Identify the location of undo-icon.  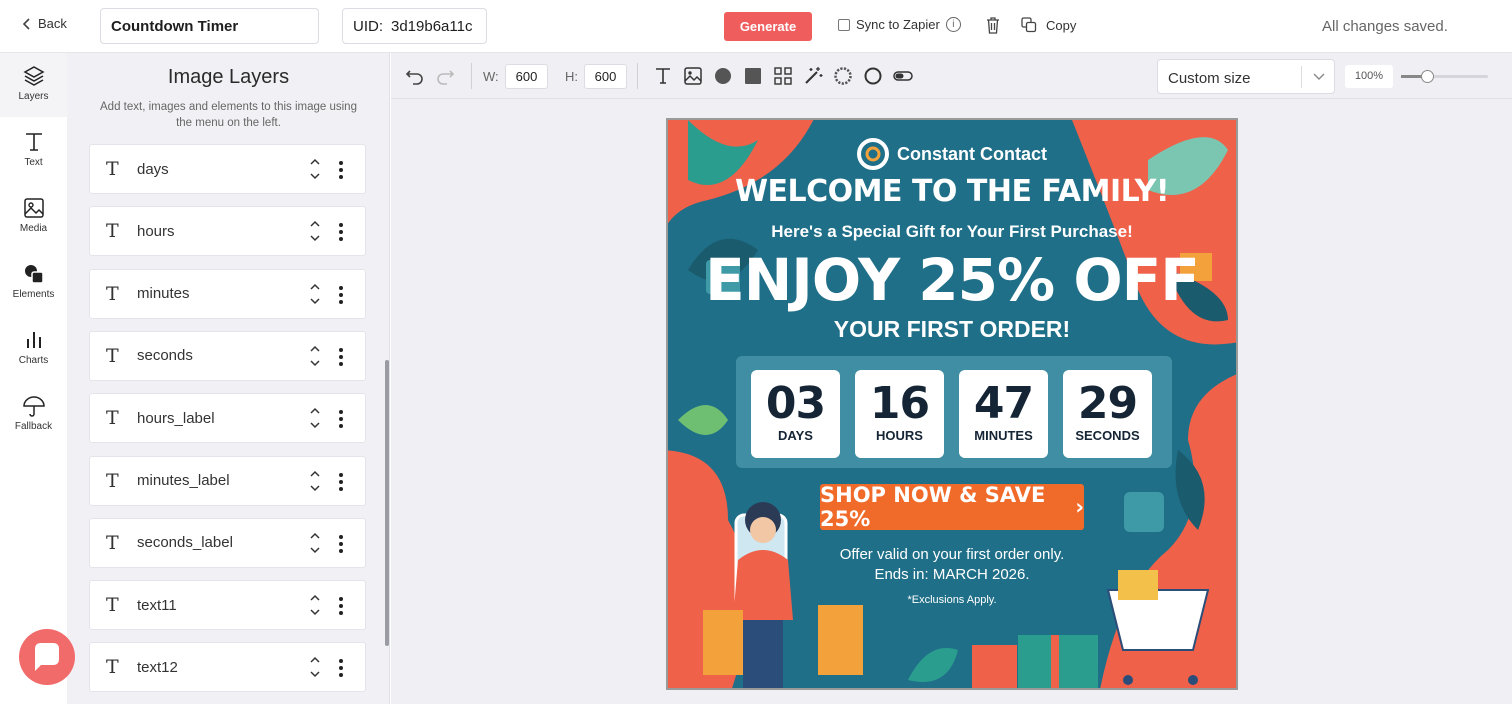
(415, 76).